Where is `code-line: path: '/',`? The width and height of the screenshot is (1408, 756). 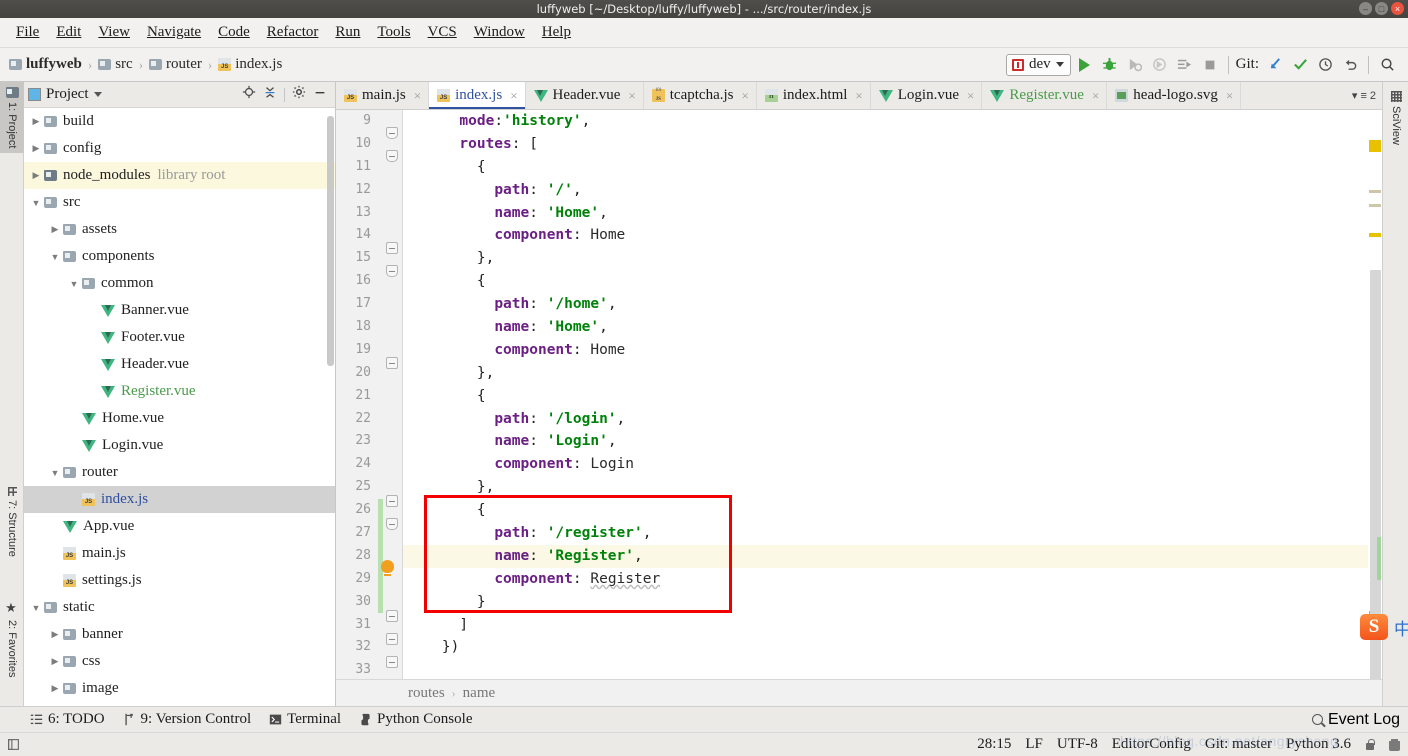 code-line: path: '/', is located at coordinates (892, 190).